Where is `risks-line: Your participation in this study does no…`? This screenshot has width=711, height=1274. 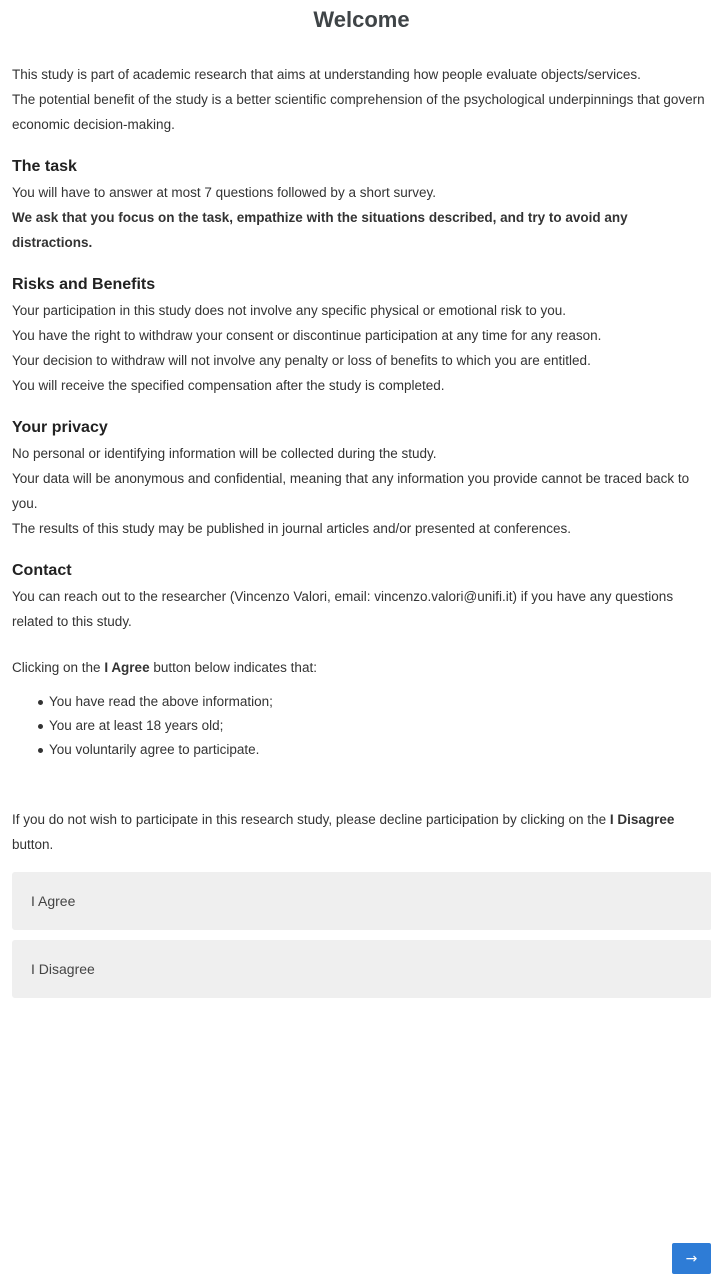
risks-line: Your participation in this study does no… is located at coordinates (289, 310).